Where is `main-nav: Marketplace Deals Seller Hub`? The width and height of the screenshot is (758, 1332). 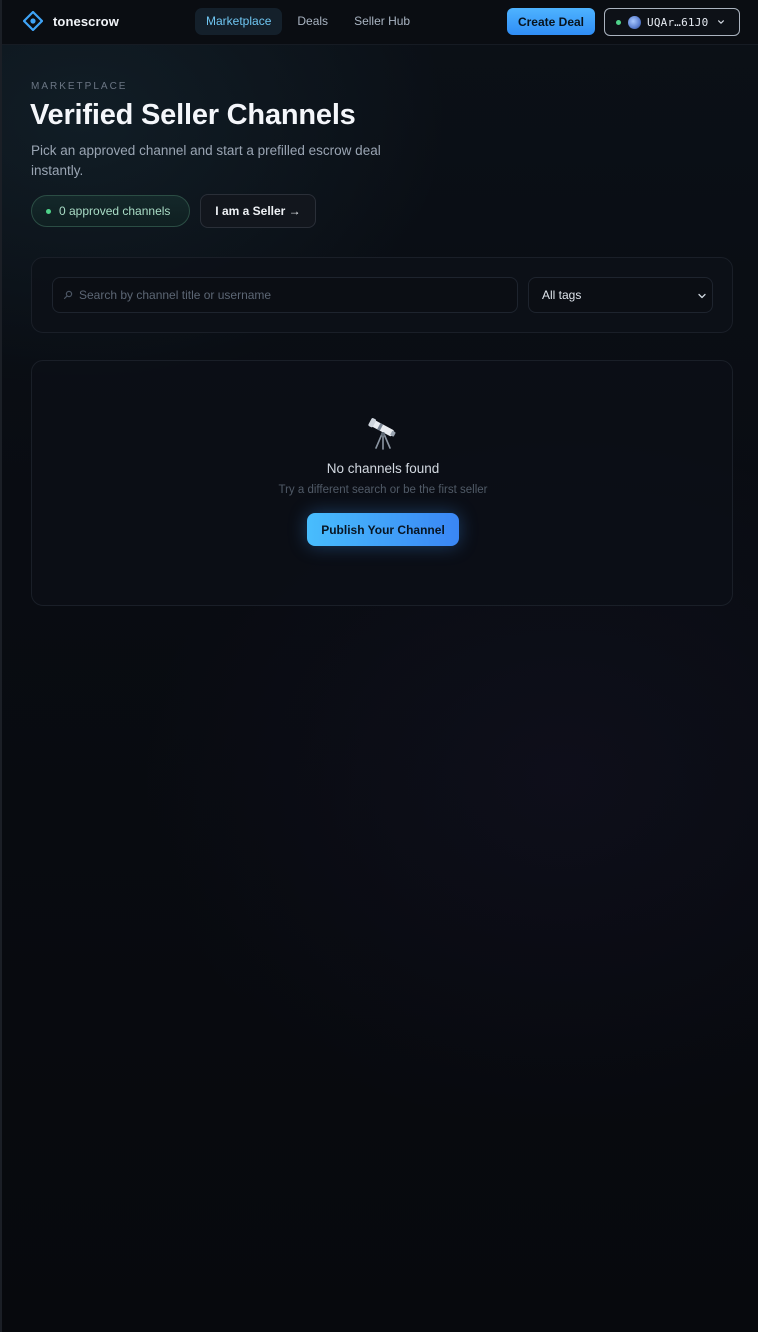 main-nav: Marketplace Deals Seller Hub is located at coordinates (308, 21).